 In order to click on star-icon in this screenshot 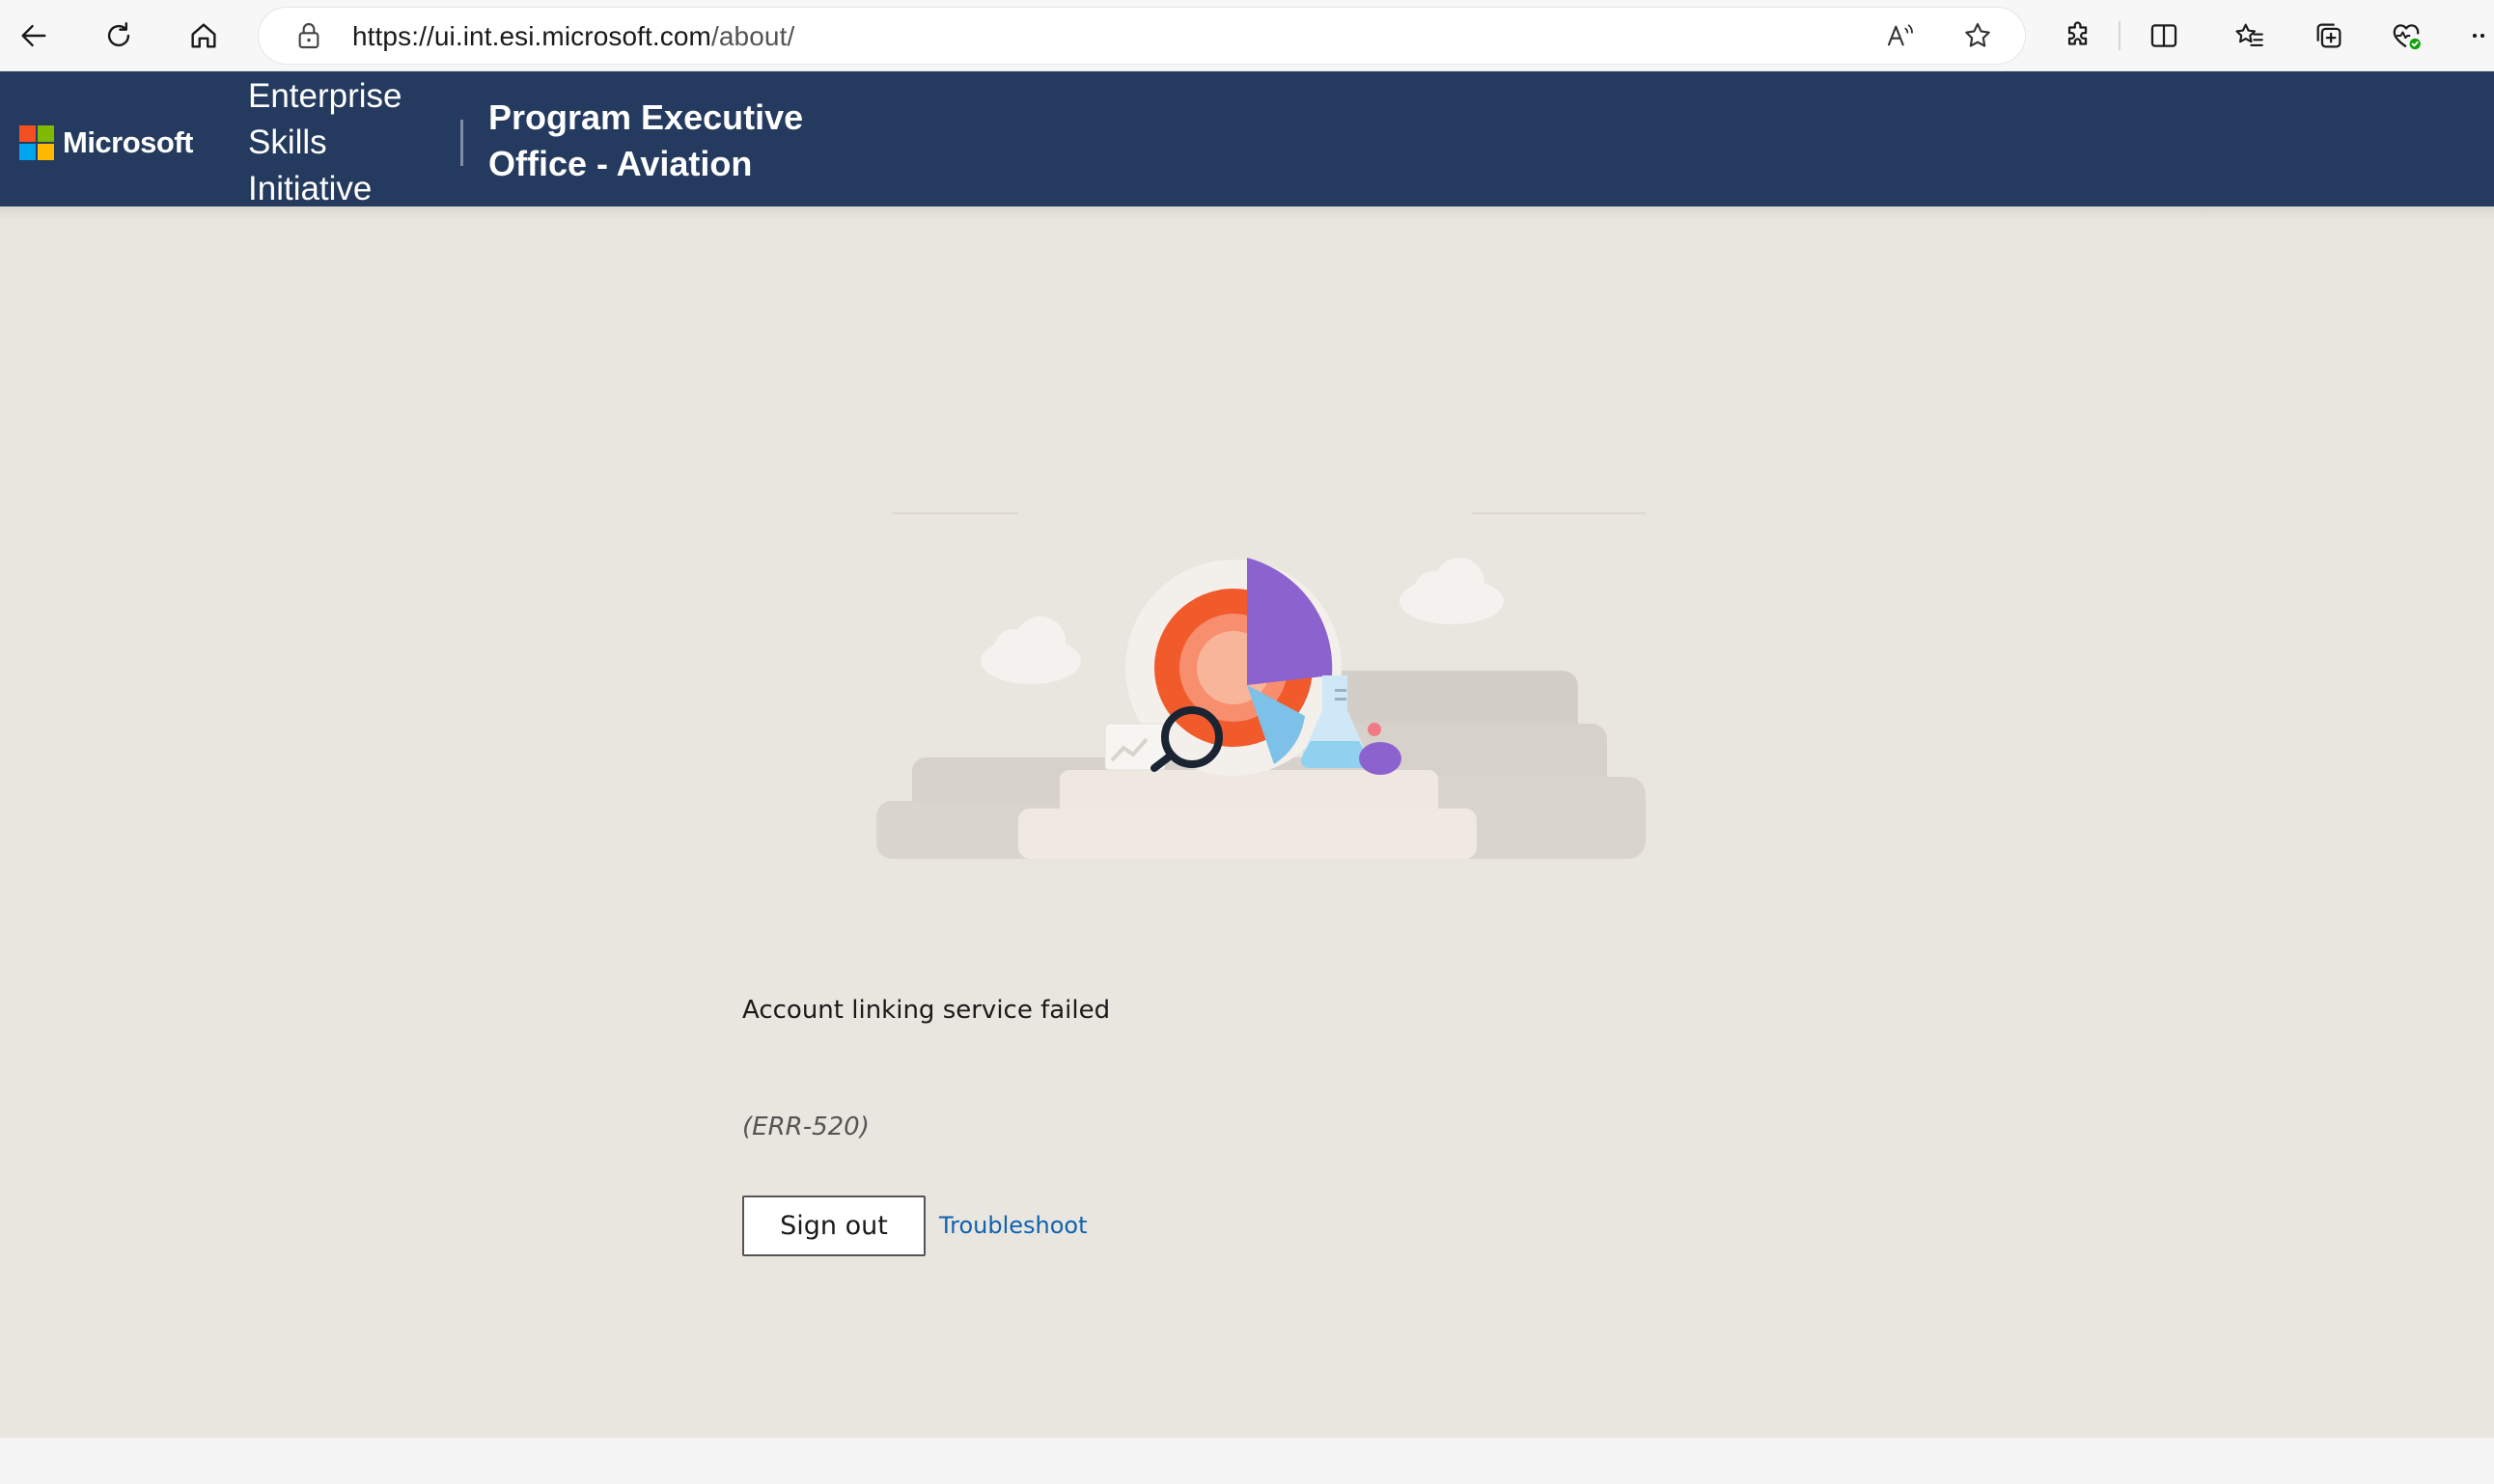, I will do `click(1978, 34)`.